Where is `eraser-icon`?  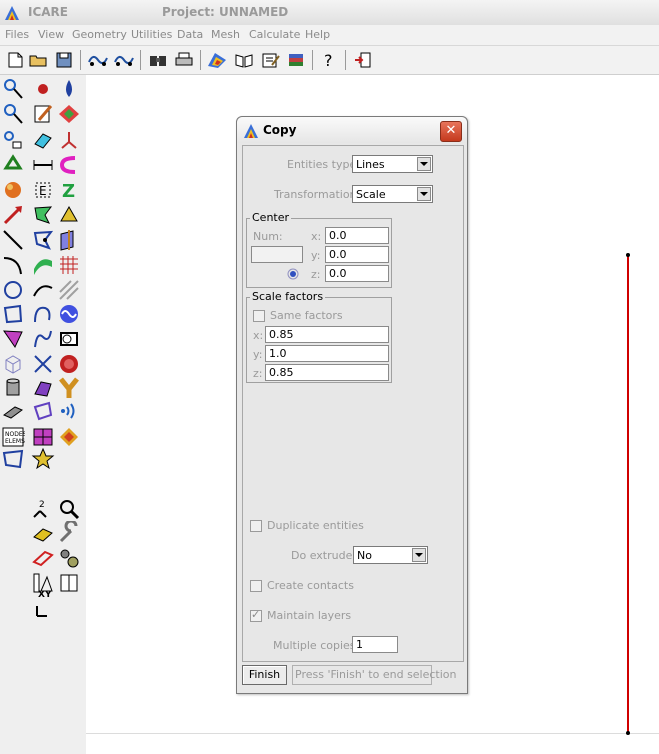 eraser-icon is located at coordinates (43, 140).